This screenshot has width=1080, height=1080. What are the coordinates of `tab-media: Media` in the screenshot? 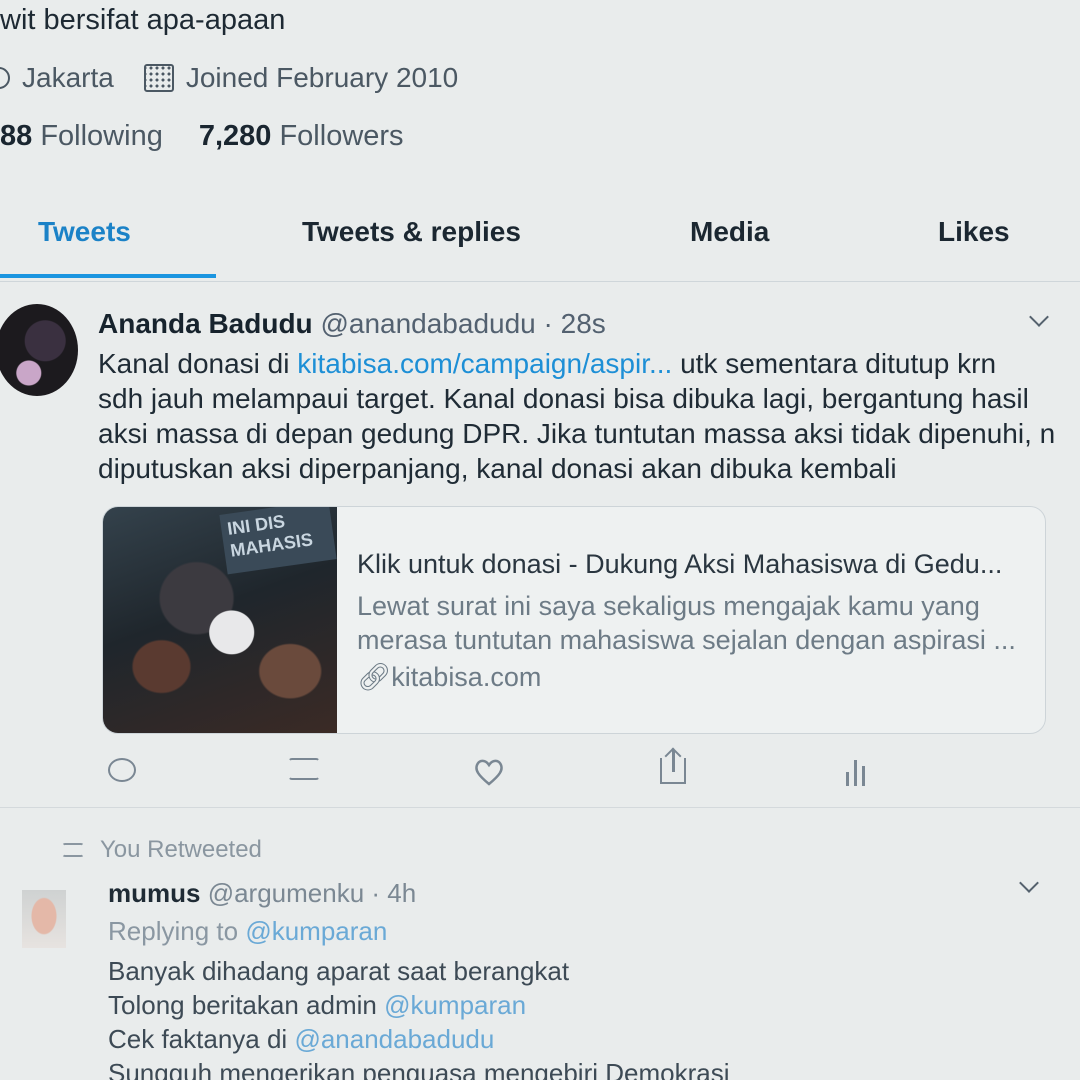 It's located at (729, 232).